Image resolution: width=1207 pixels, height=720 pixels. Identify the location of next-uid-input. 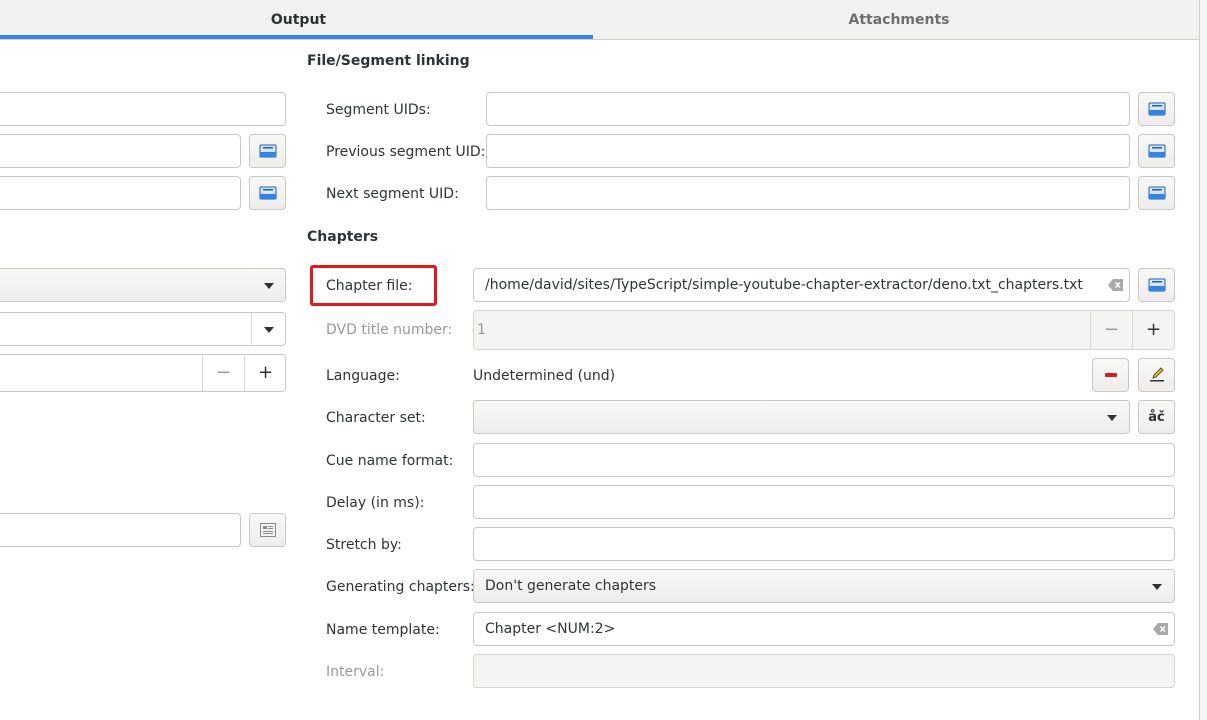
(808, 193).